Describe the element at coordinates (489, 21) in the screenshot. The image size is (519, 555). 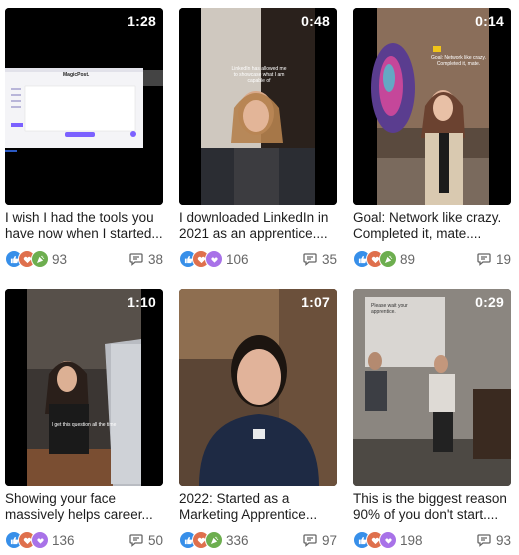
I see `duration-badge: 0:14` at that location.